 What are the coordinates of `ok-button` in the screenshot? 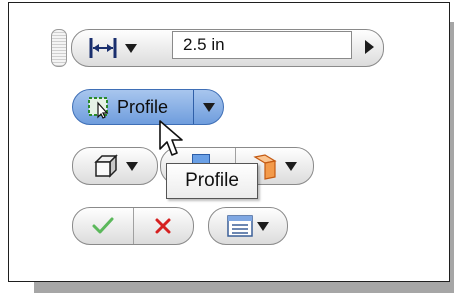 It's located at (103, 226).